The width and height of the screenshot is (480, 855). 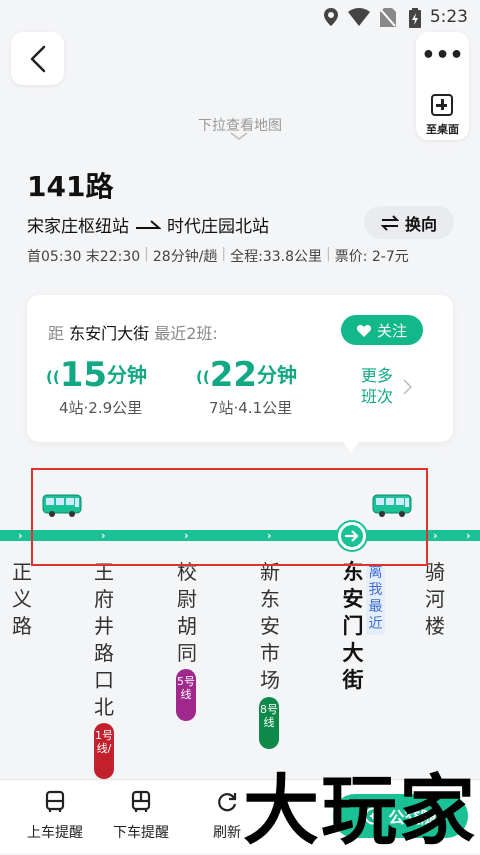 I want to click on route-interval: 28分钟/趟, so click(x=185, y=257).